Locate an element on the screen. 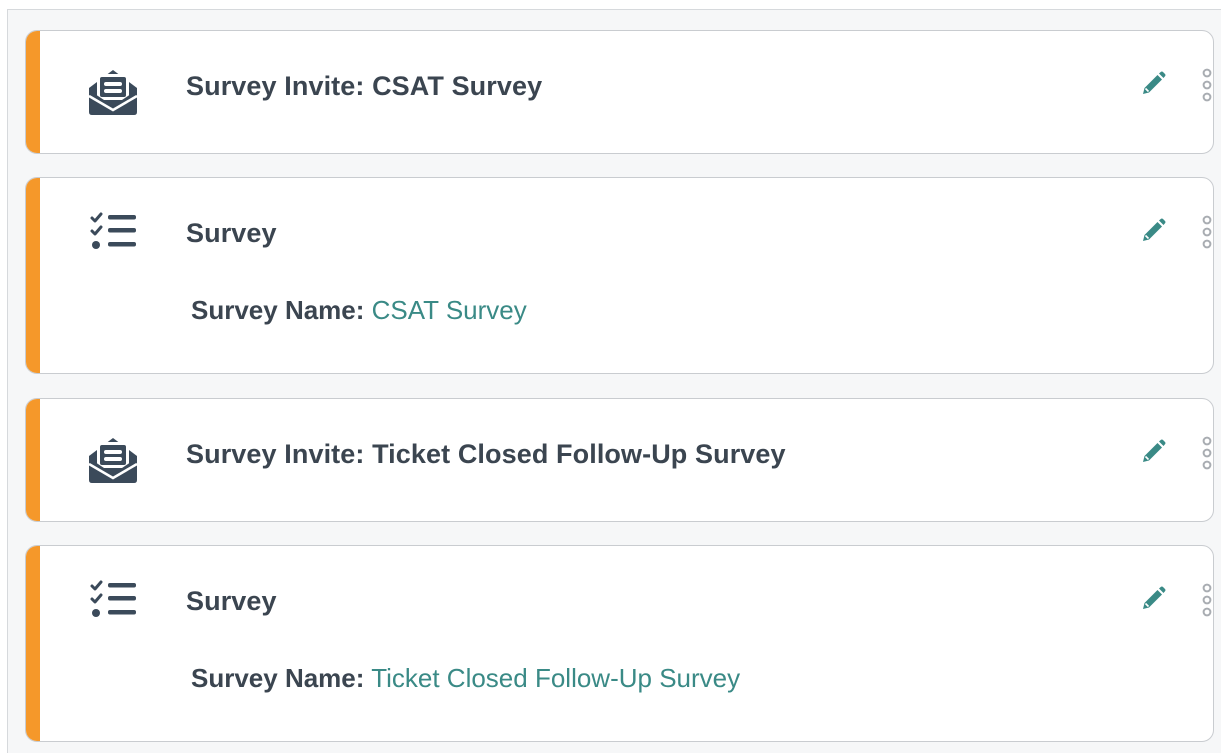  survey-name-value: Ticket Closed Follow-Up Survey is located at coordinates (555, 678).